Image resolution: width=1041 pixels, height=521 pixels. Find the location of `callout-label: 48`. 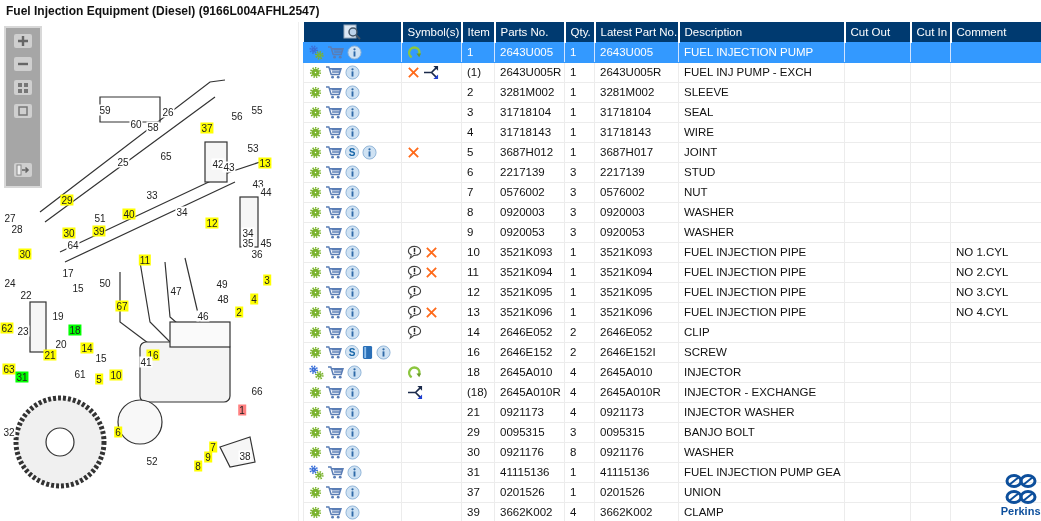

callout-label: 48 is located at coordinates (223, 299).